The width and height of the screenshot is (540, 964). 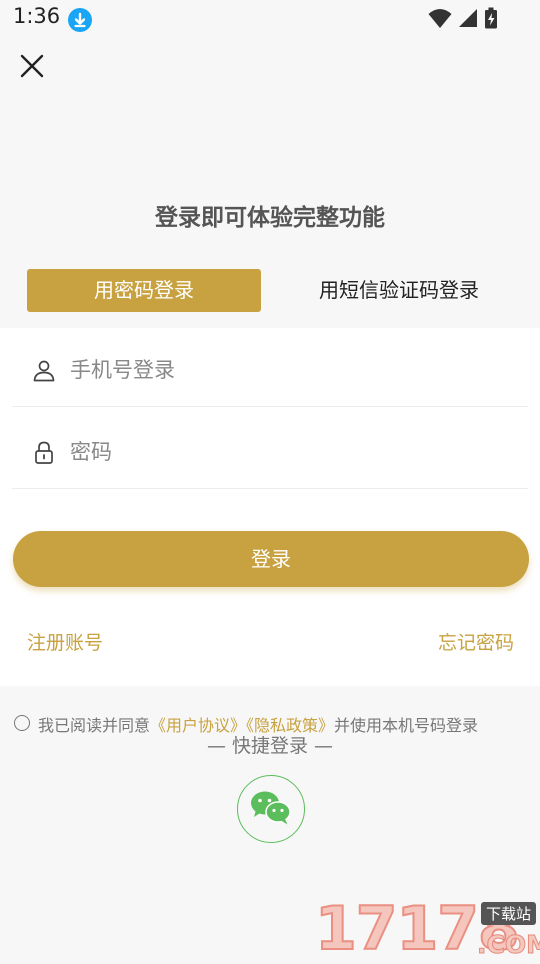 I want to click on page-headline: 登录即可体验完整功能, so click(x=270, y=218).